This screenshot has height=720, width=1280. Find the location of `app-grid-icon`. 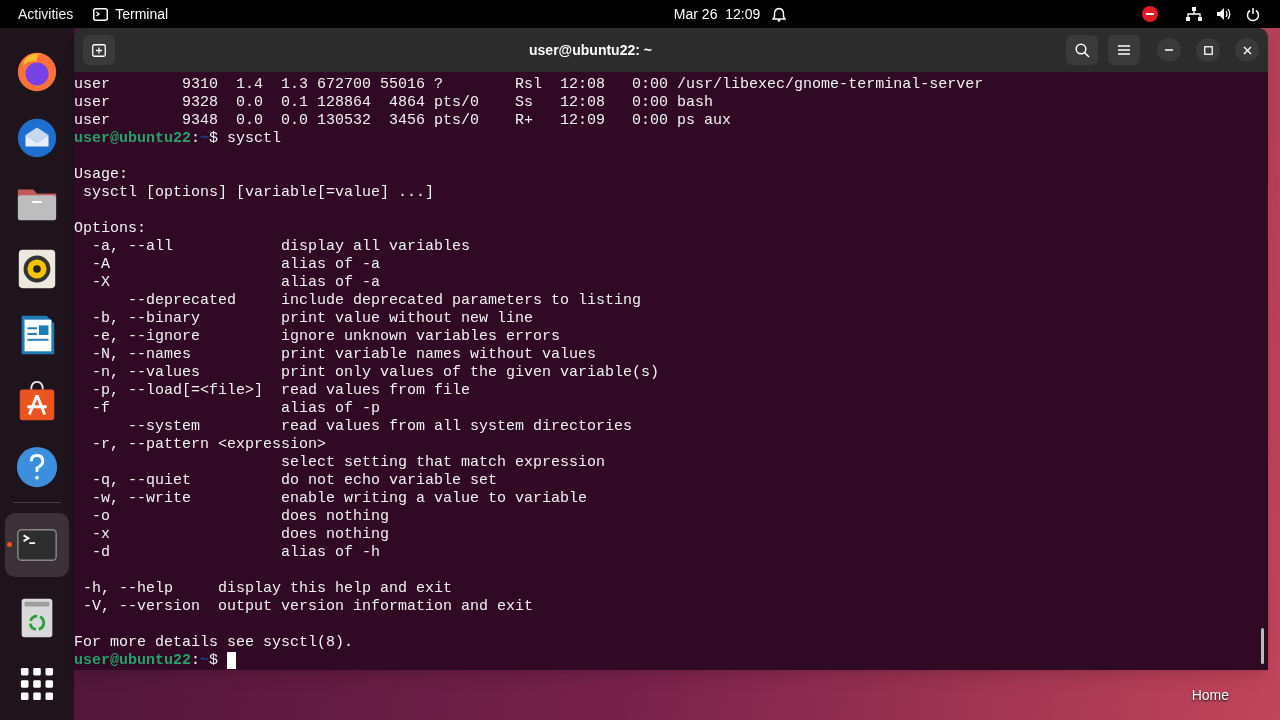

app-grid-icon is located at coordinates (37, 684).